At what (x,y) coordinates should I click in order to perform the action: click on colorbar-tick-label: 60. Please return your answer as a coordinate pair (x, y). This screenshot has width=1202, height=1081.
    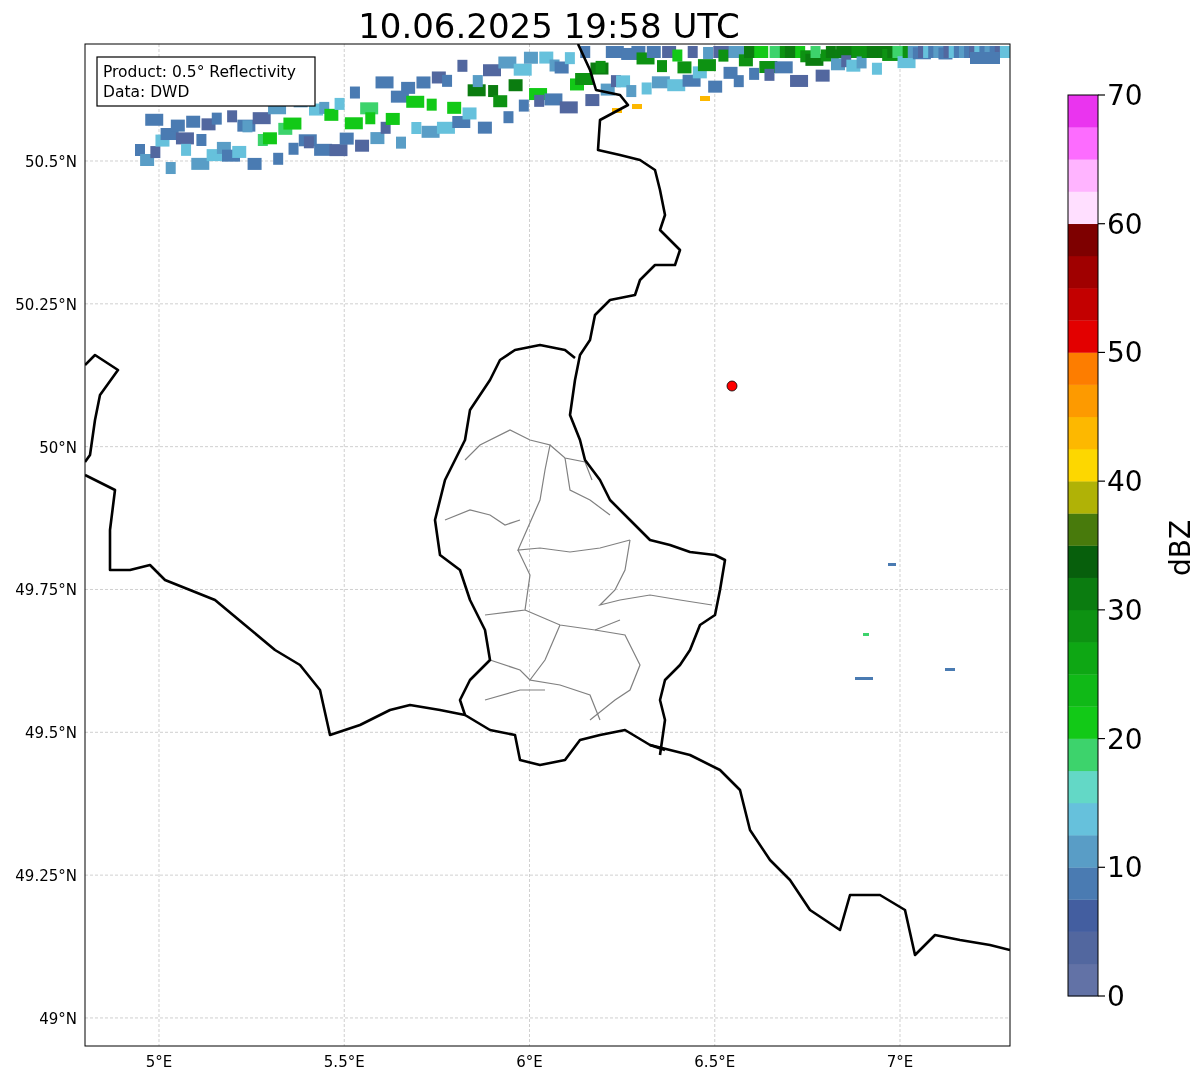
    Looking at the image, I should click on (1125, 224).